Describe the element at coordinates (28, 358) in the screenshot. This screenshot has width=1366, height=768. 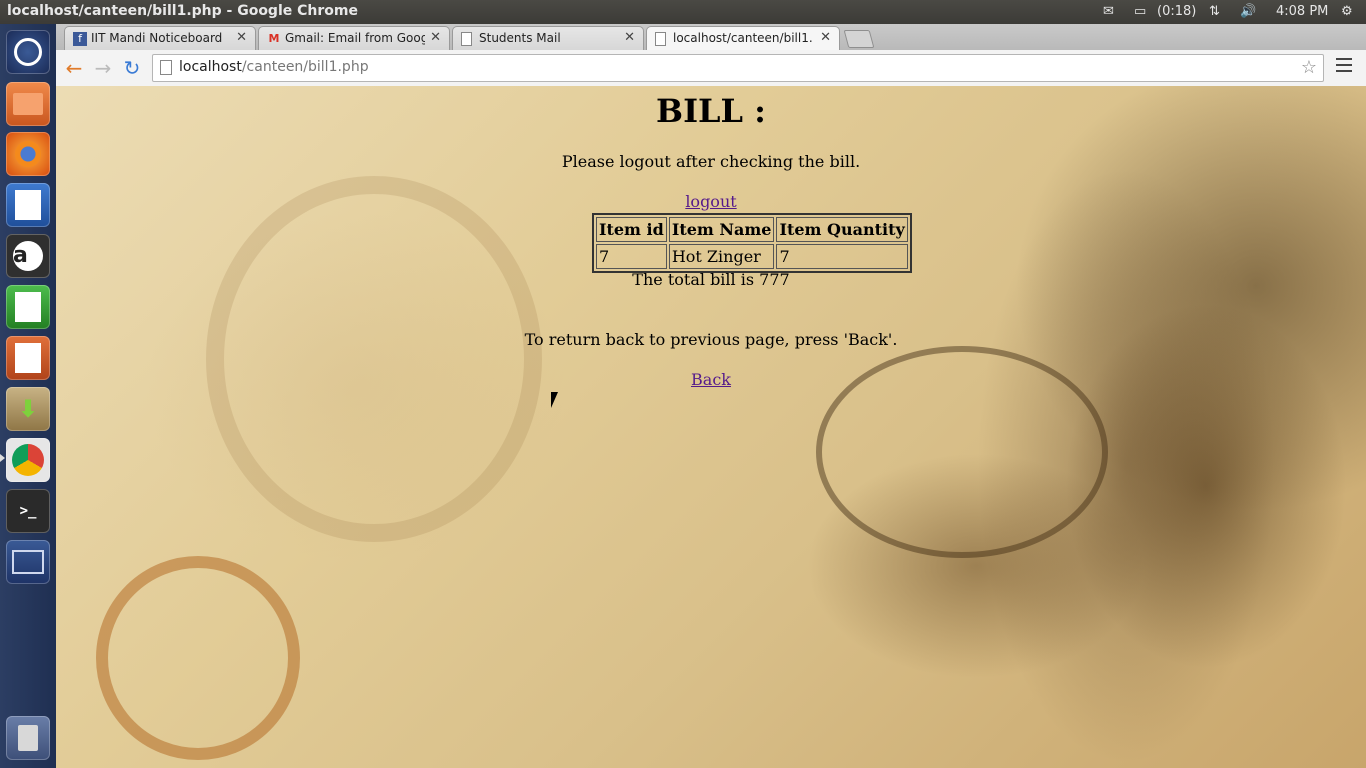
I see `impress-icon` at that location.